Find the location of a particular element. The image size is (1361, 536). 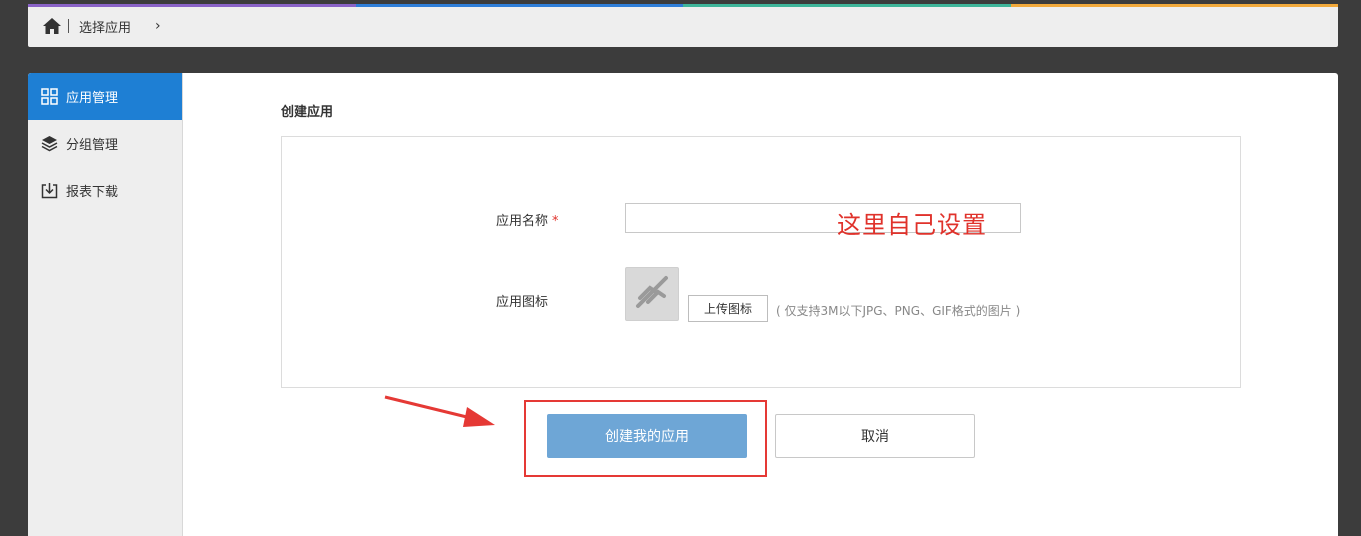

home-icon is located at coordinates (52, 26).